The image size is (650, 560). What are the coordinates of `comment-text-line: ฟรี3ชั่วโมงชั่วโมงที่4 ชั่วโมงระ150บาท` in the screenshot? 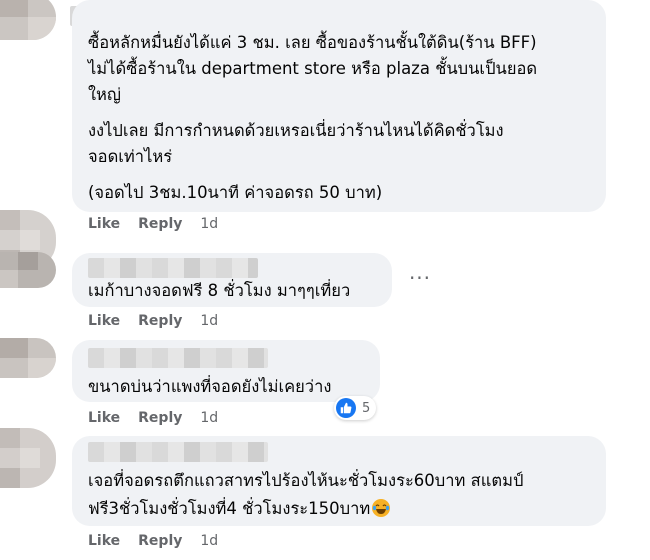 It's located at (239, 508).